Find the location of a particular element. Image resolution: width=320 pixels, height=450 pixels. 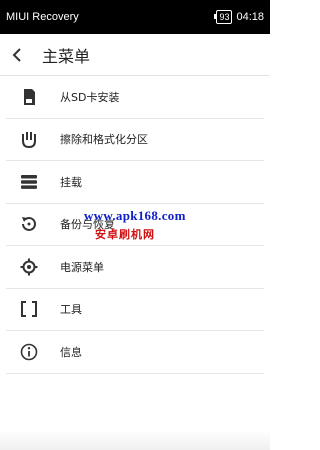

app-name: MIUI Recovery is located at coordinates (42, 17).